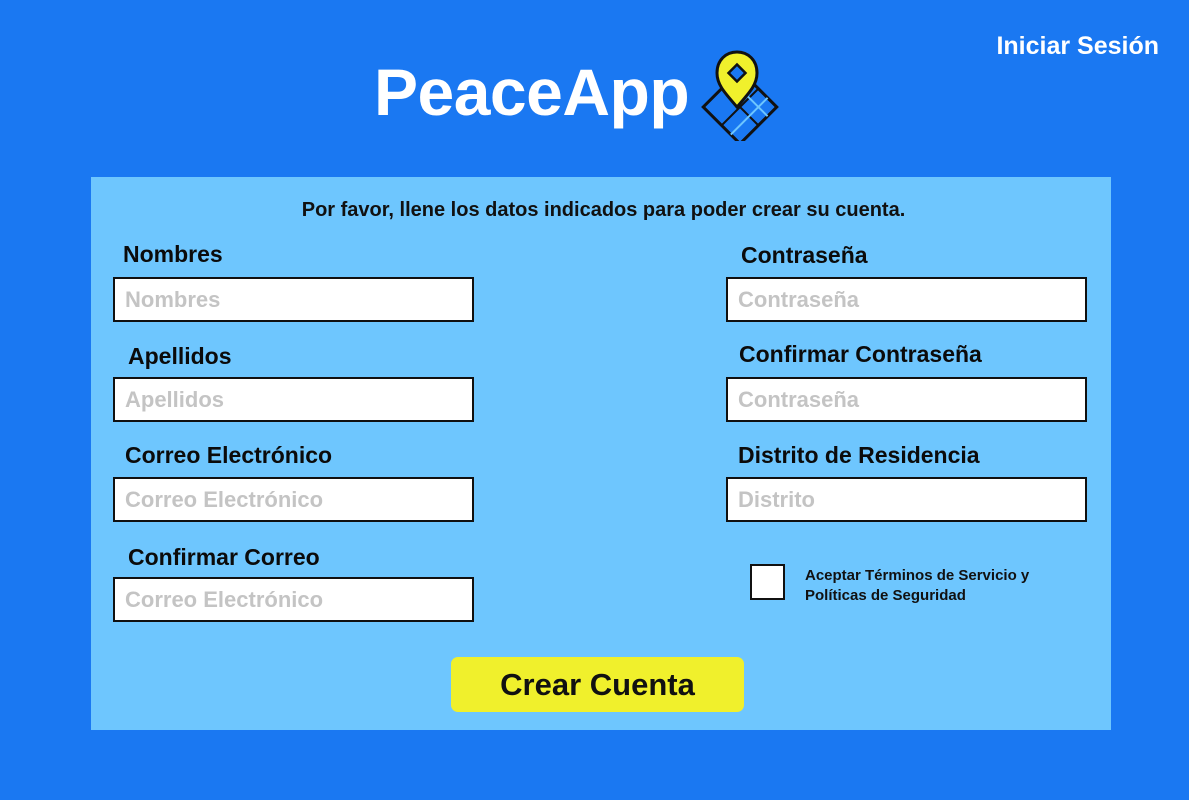 This screenshot has width=1189, height=800. Describe the element at coordinates (597, 684) in the screenshot. I see `create-account-button: Crear Cuenta` at that location.